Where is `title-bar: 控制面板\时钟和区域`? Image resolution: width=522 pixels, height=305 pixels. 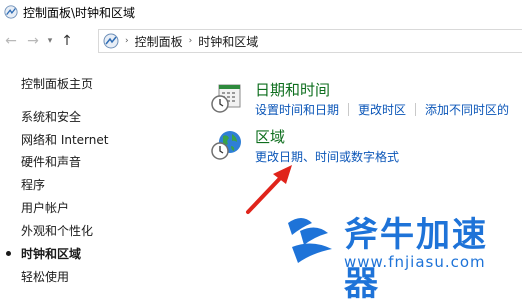
title-bar: 控制面板\时钟和区域 is located at coordinates (261, 12).